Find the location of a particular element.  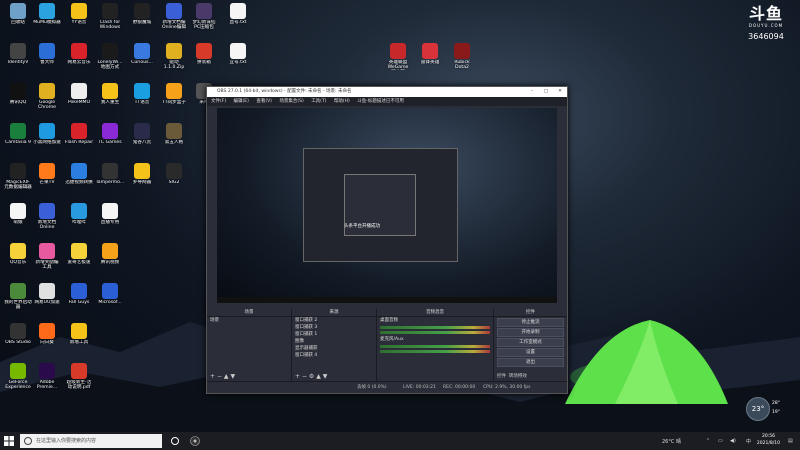

tray-network-icon: ▭ is located at coordinates (720, 441).